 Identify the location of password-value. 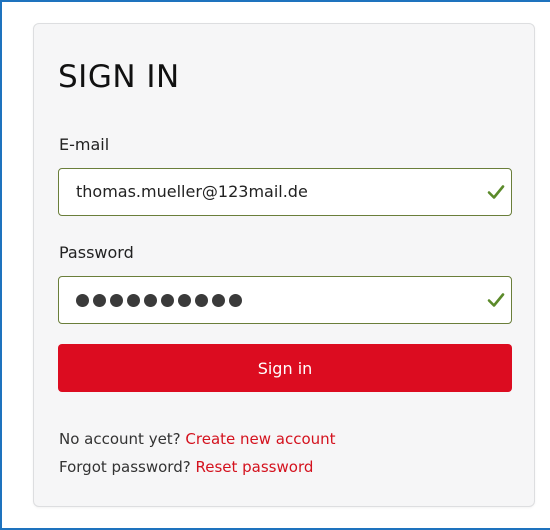
(161, 300).